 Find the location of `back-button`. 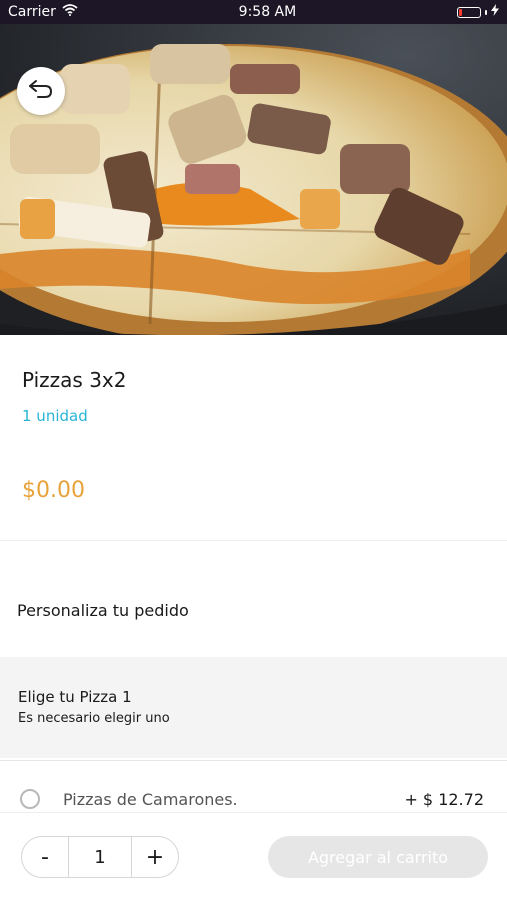

back-button is located at coordinates (41, 91).